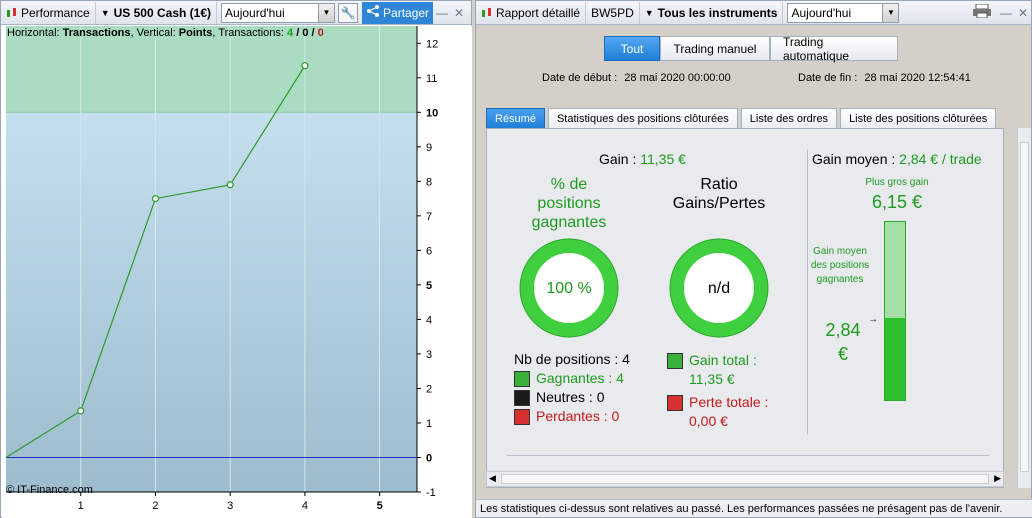  Describe the element at coordinates (230, 506) in the screenshot. I see `x-tick-label: 3` at that location.